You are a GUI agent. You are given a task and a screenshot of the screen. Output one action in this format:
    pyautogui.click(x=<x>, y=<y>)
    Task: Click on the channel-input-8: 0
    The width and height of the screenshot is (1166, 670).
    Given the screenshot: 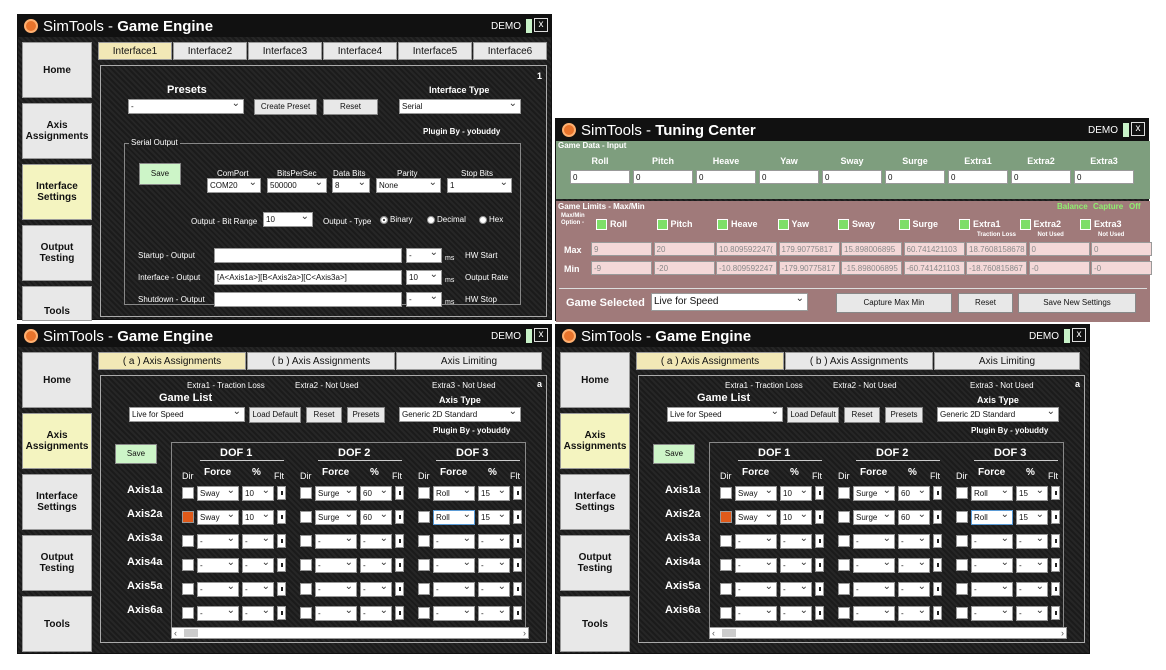 What is the action you would take?
    pyautogui.click(x=1104, y=177)
    